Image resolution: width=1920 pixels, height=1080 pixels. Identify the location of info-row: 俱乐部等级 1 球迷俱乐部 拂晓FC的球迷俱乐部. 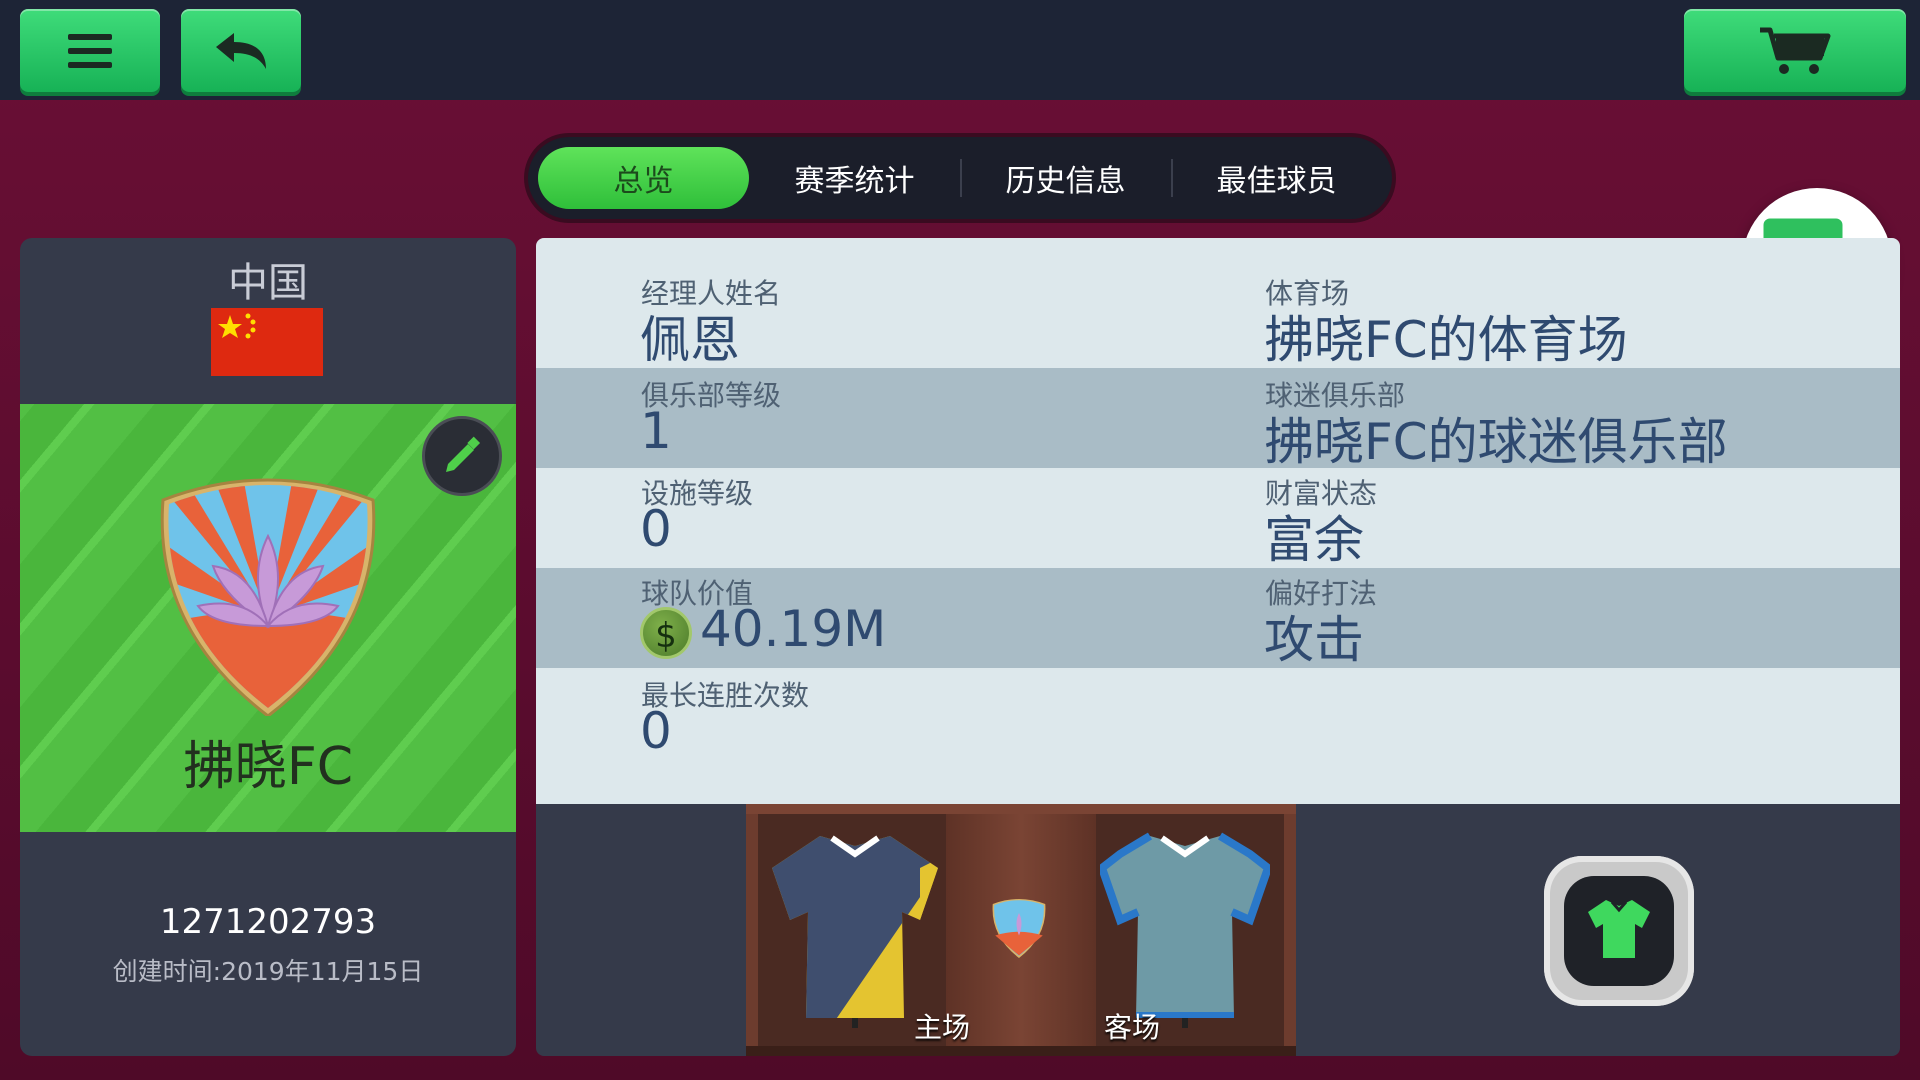
(1218, 419).